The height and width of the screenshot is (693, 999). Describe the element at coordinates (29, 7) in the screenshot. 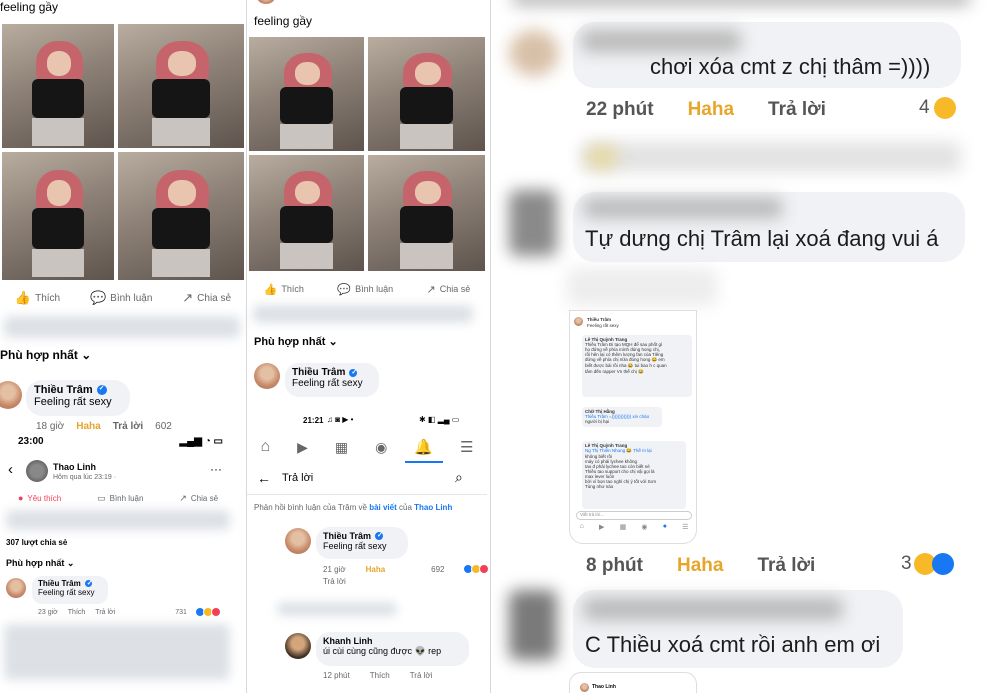

I see `post-header-text: feeling gầy` at that location.